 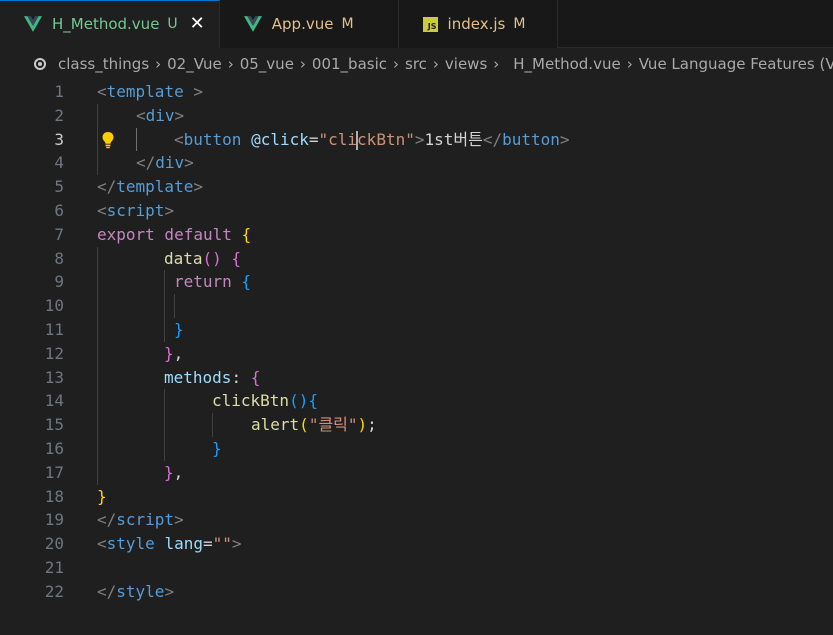 What do you see at coordinates (150, 91) in the screenshot?
I see `line-content: <template >` at bounding box center [150, 91].